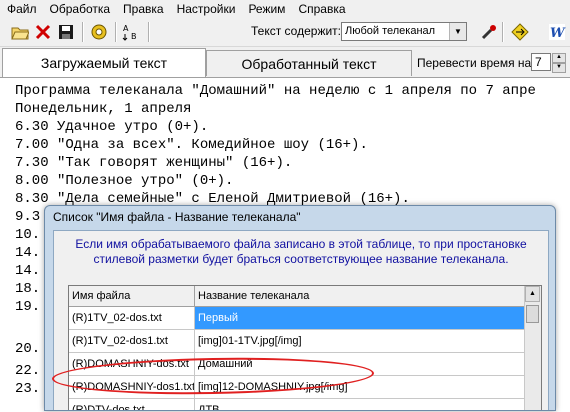 The image size is (570, 412). What do you see at coordinates (143, 9) in the screenshot?
I see `menu-edit: Правка` at bounding box center [143, 9].